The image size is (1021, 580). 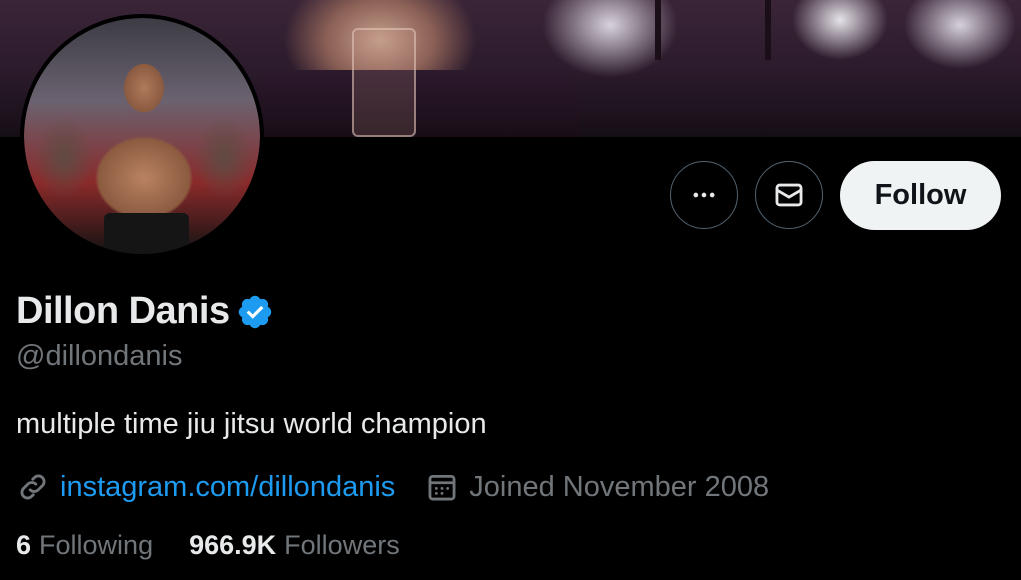 I want to click on avatar, so click(x=142, y=136).